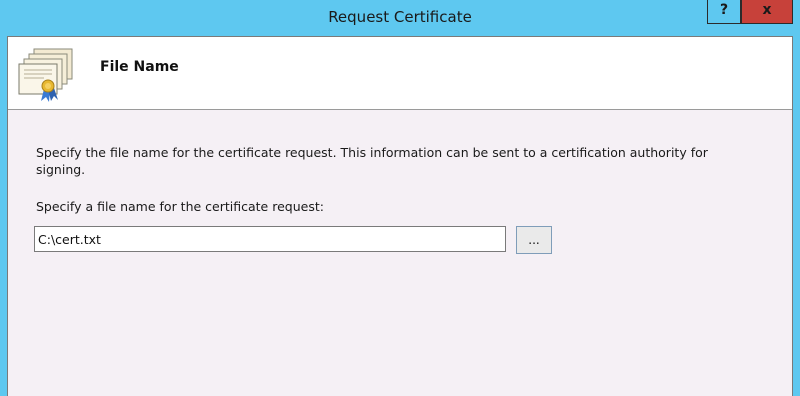 Image resolution: width=800 pixels, height=396 pixels. I want to click on page-title: File Name, so click(139, 67).